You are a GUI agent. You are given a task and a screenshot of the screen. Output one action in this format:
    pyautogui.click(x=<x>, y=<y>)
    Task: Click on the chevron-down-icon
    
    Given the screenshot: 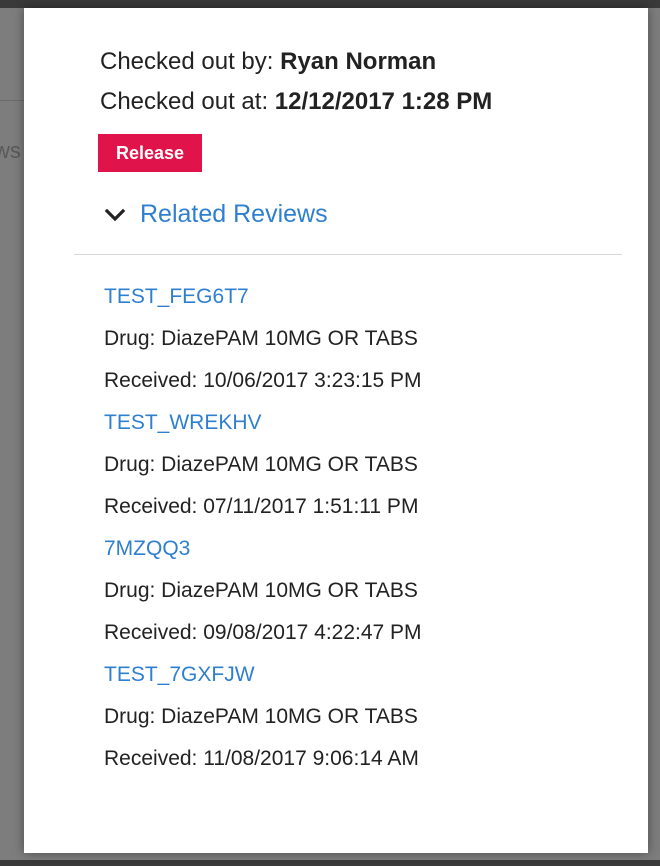 What is the action you would take?
    pyautogui.click(x=115, y=215)
    